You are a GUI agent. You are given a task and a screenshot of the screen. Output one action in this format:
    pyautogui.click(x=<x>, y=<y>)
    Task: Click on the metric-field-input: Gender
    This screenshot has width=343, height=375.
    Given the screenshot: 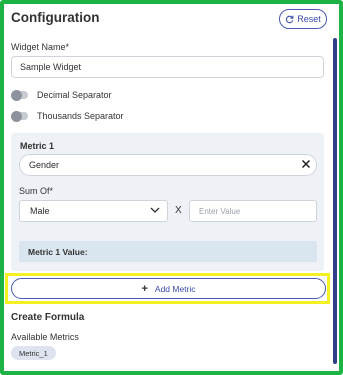 What is the action you would take?
    pyautogui.click(x=168, y=165)
    